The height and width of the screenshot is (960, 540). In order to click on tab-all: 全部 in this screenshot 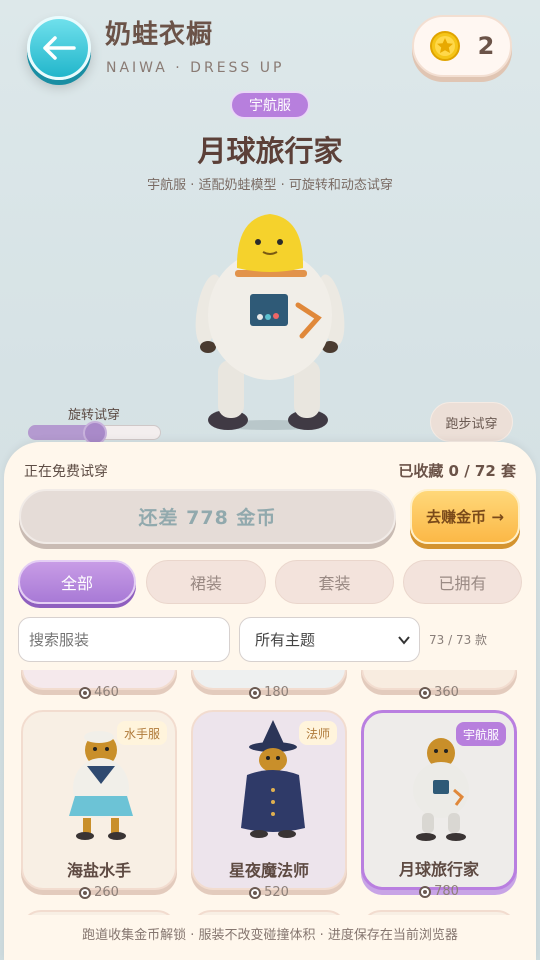, I will do `click(77, 582)`.